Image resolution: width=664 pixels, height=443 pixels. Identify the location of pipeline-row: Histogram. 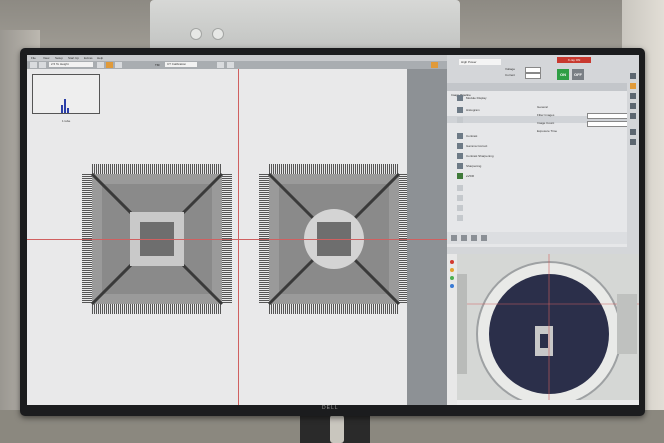
(492, 110).